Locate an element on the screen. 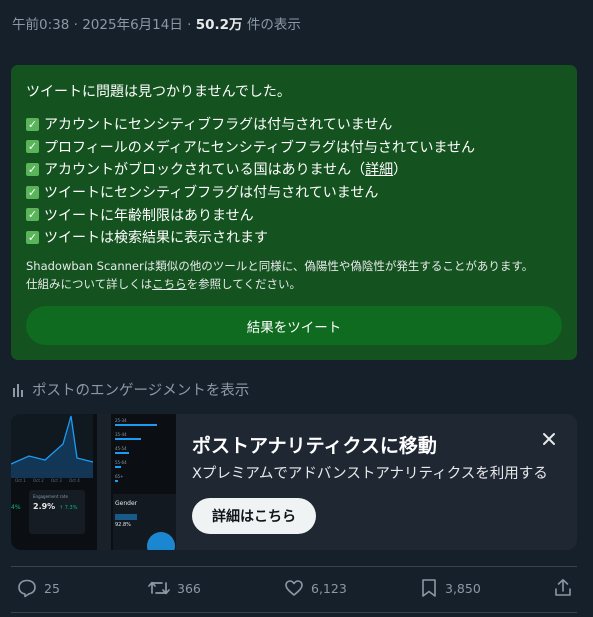 This screenshot has width=593, height=617. bookmark-count: 3,850 is located at coordinates (463, 588).